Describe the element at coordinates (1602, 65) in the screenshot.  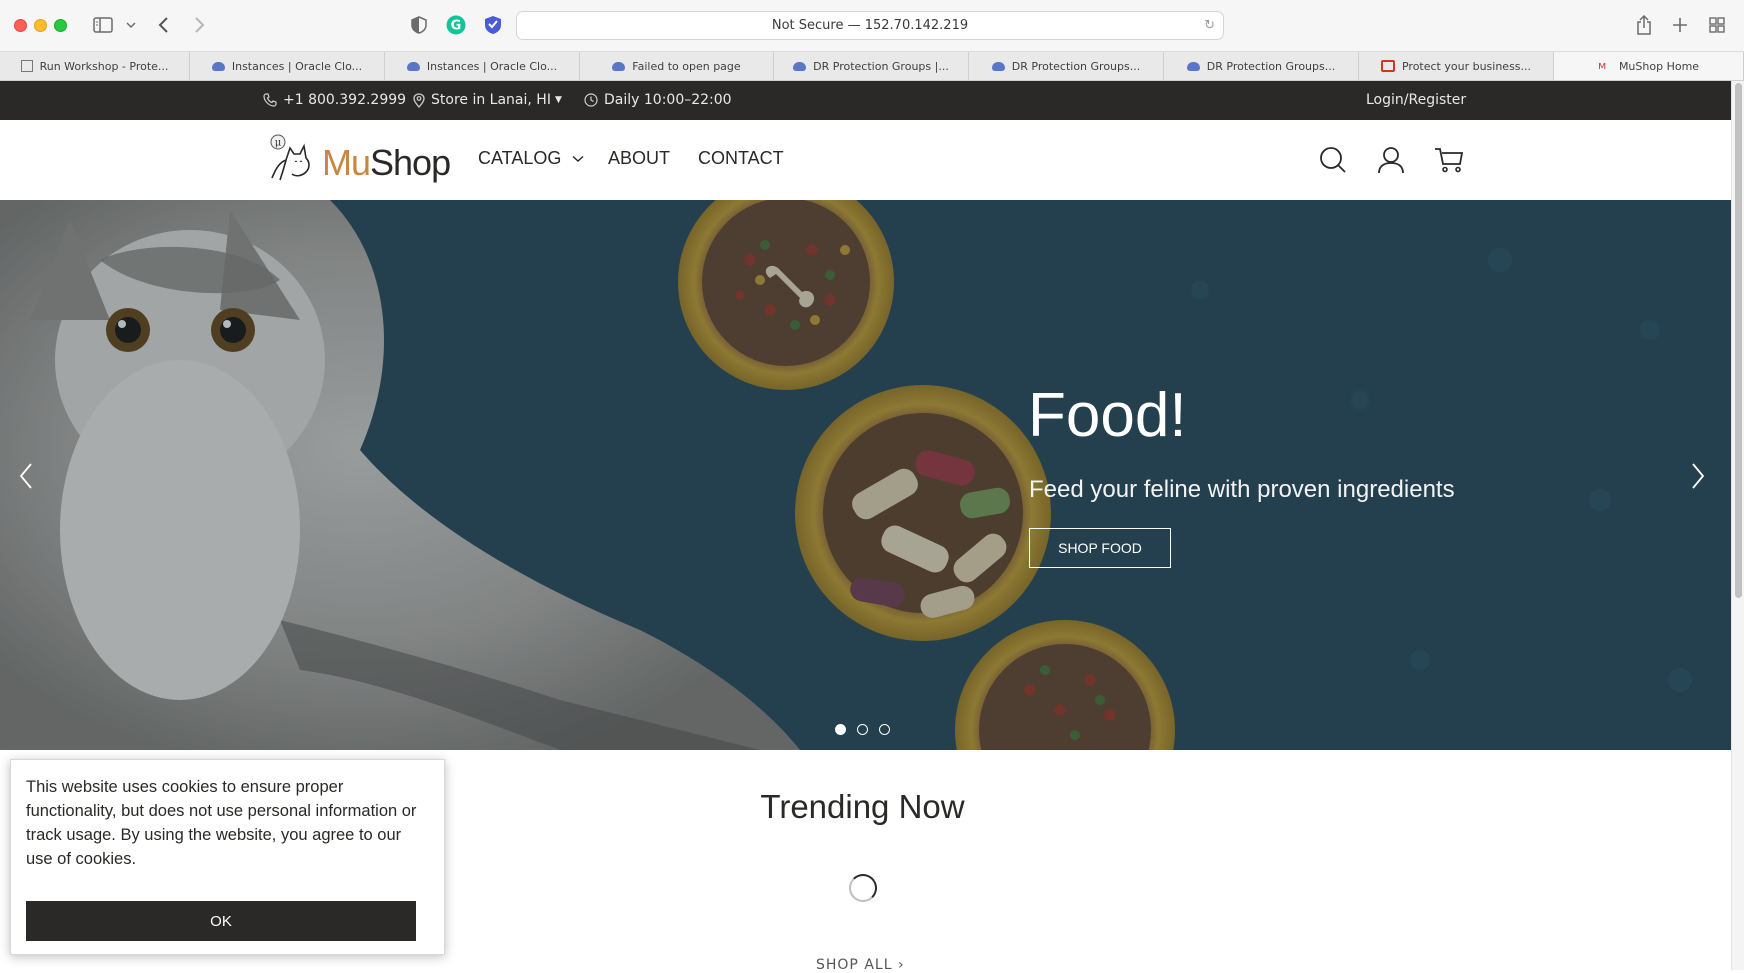
I see `mushop-icon: ᴍ` at that location.